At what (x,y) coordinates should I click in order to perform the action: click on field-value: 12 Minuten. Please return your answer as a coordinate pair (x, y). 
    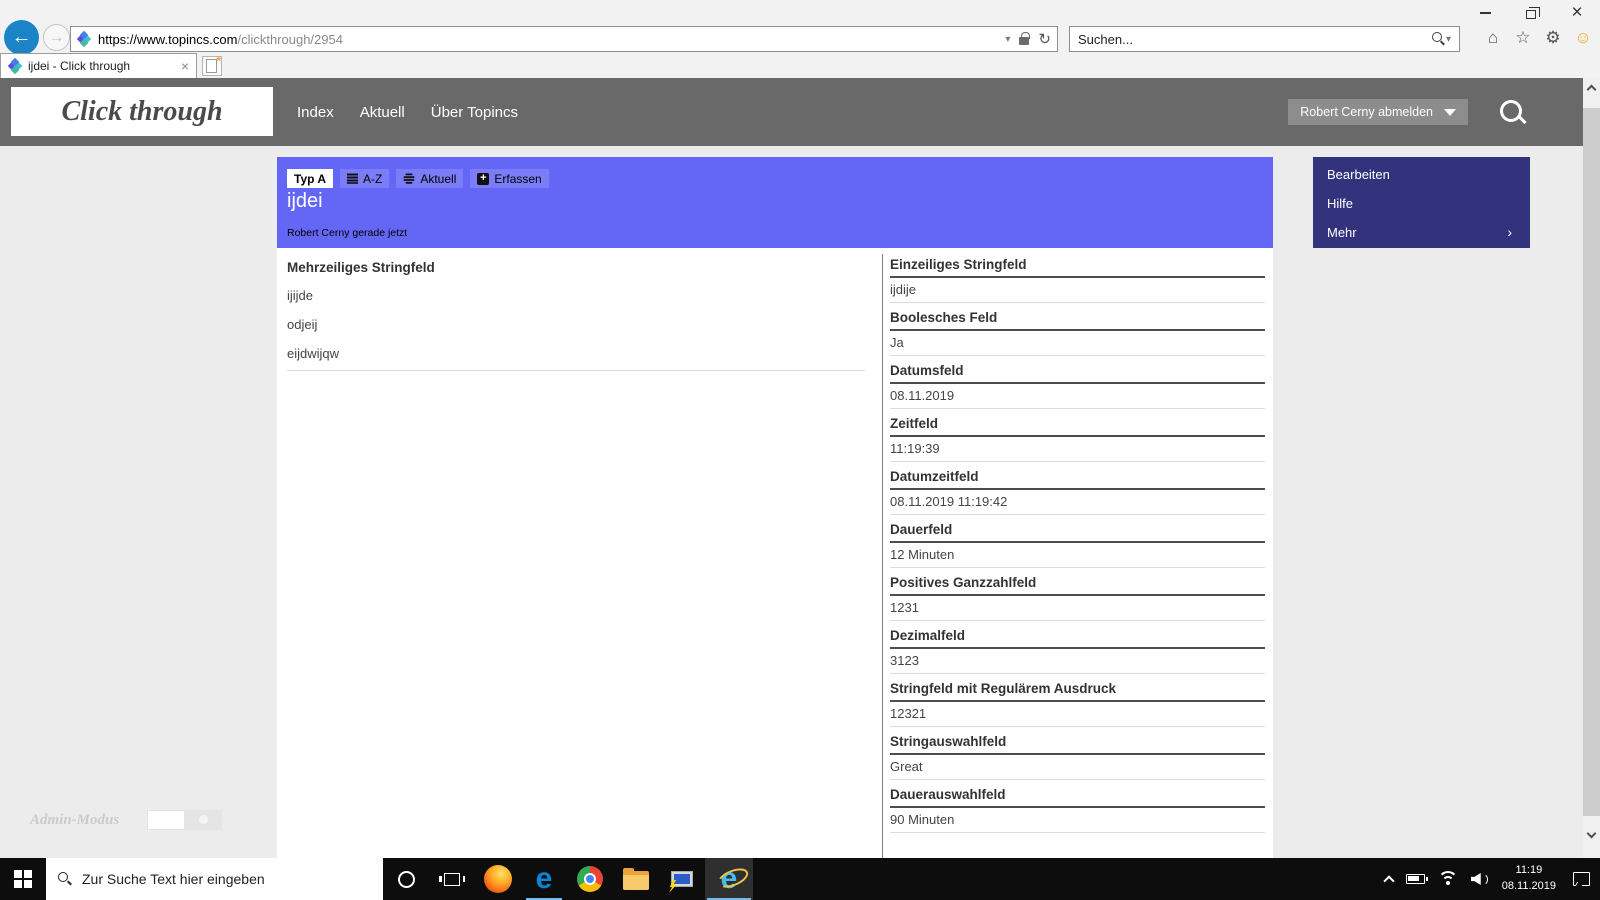
    Looking at the image, I should click on (1077, 555).